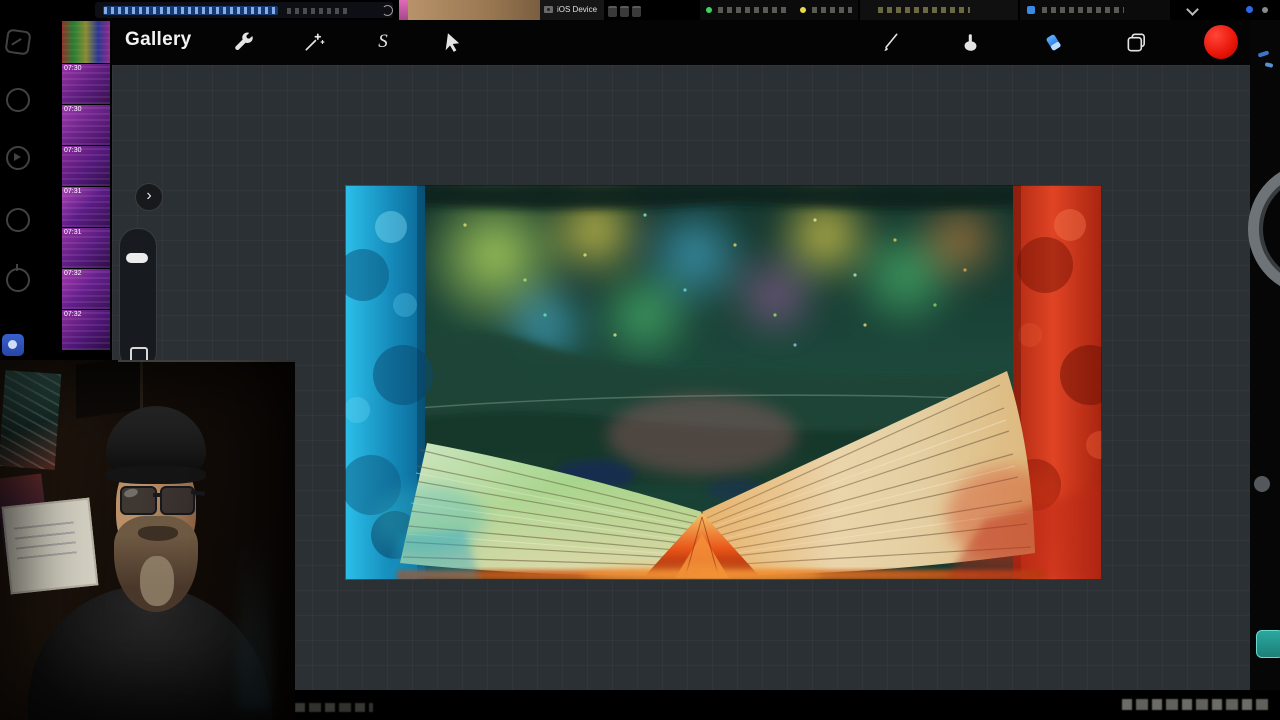 The image size is (1280, 720). I want to click on wrench-icon, so click(243, 41).